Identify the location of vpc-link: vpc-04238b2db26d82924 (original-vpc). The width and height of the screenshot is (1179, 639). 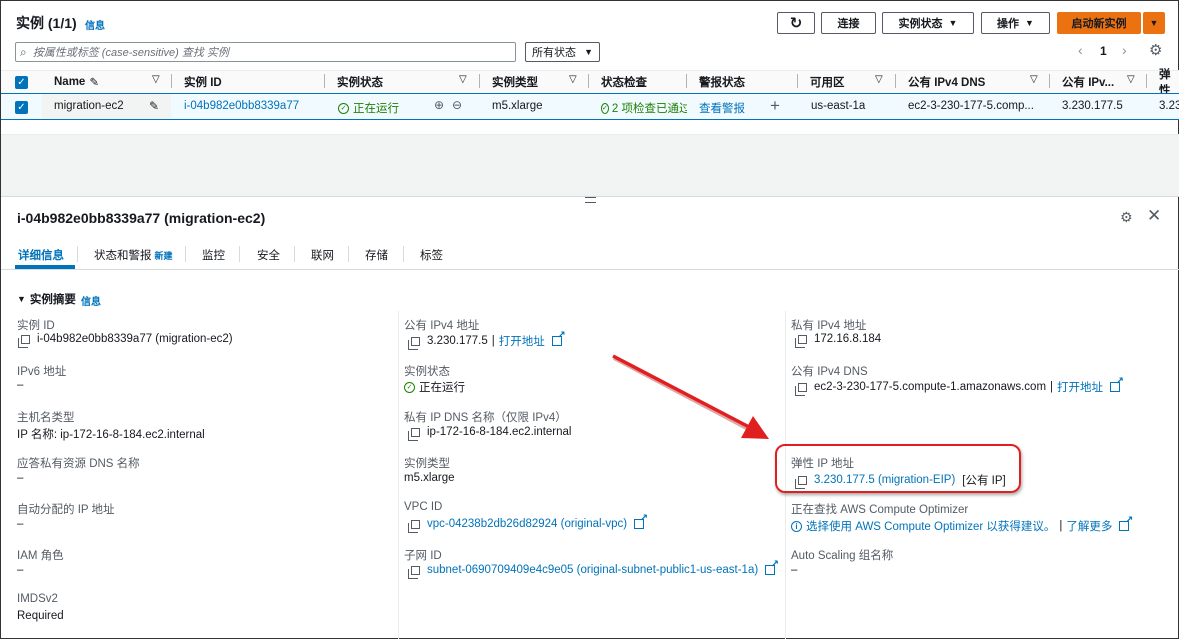
(527, 524).